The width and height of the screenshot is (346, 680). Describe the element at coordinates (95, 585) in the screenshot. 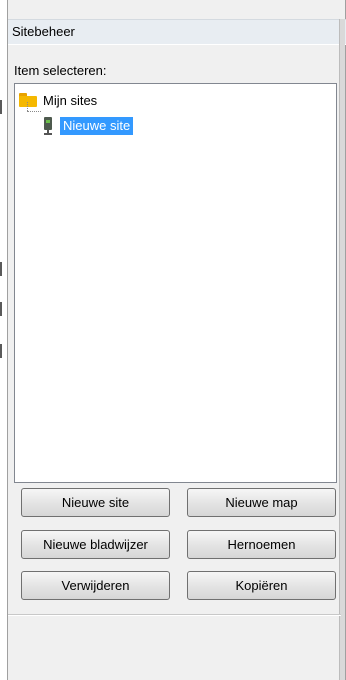

I see `delete-button: Verwijderen` at that location.